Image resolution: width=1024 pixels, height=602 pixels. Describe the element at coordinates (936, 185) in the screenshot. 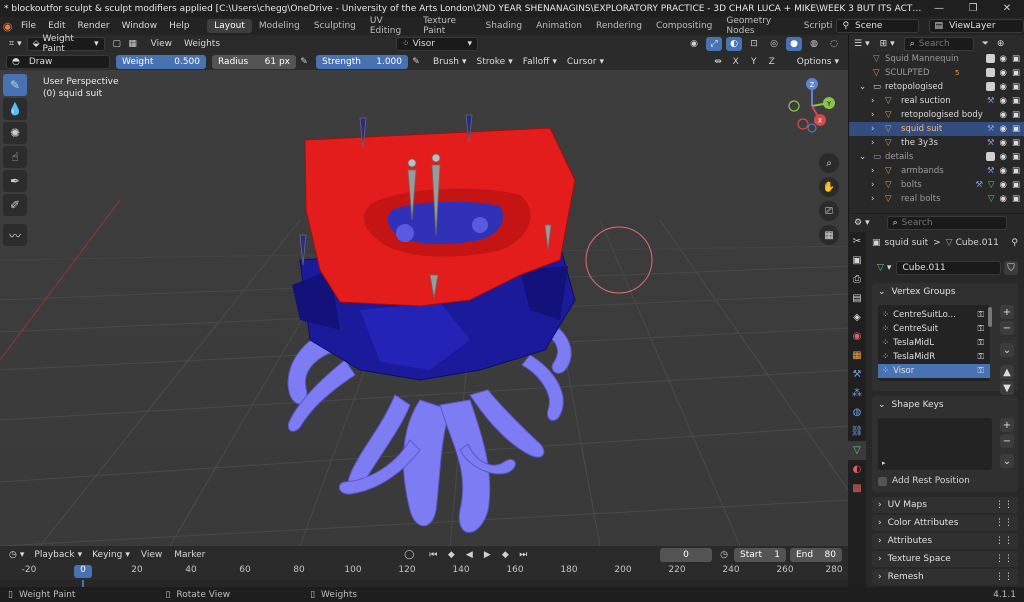

I see `outliner-row: › ▽ bolts ⚒ ▽ ◉ ▣` at that location.